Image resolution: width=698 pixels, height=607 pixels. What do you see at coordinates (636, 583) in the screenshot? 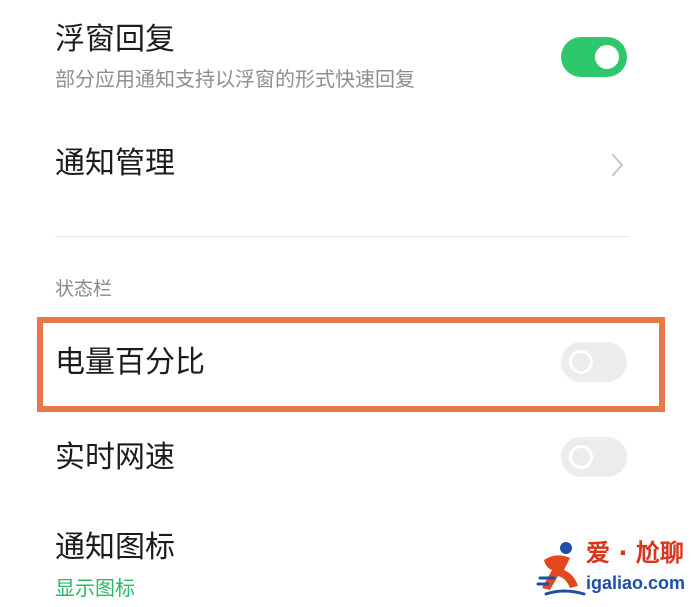
I see `watermark-domain: igaliao.com` at bounding box center [636, 583].